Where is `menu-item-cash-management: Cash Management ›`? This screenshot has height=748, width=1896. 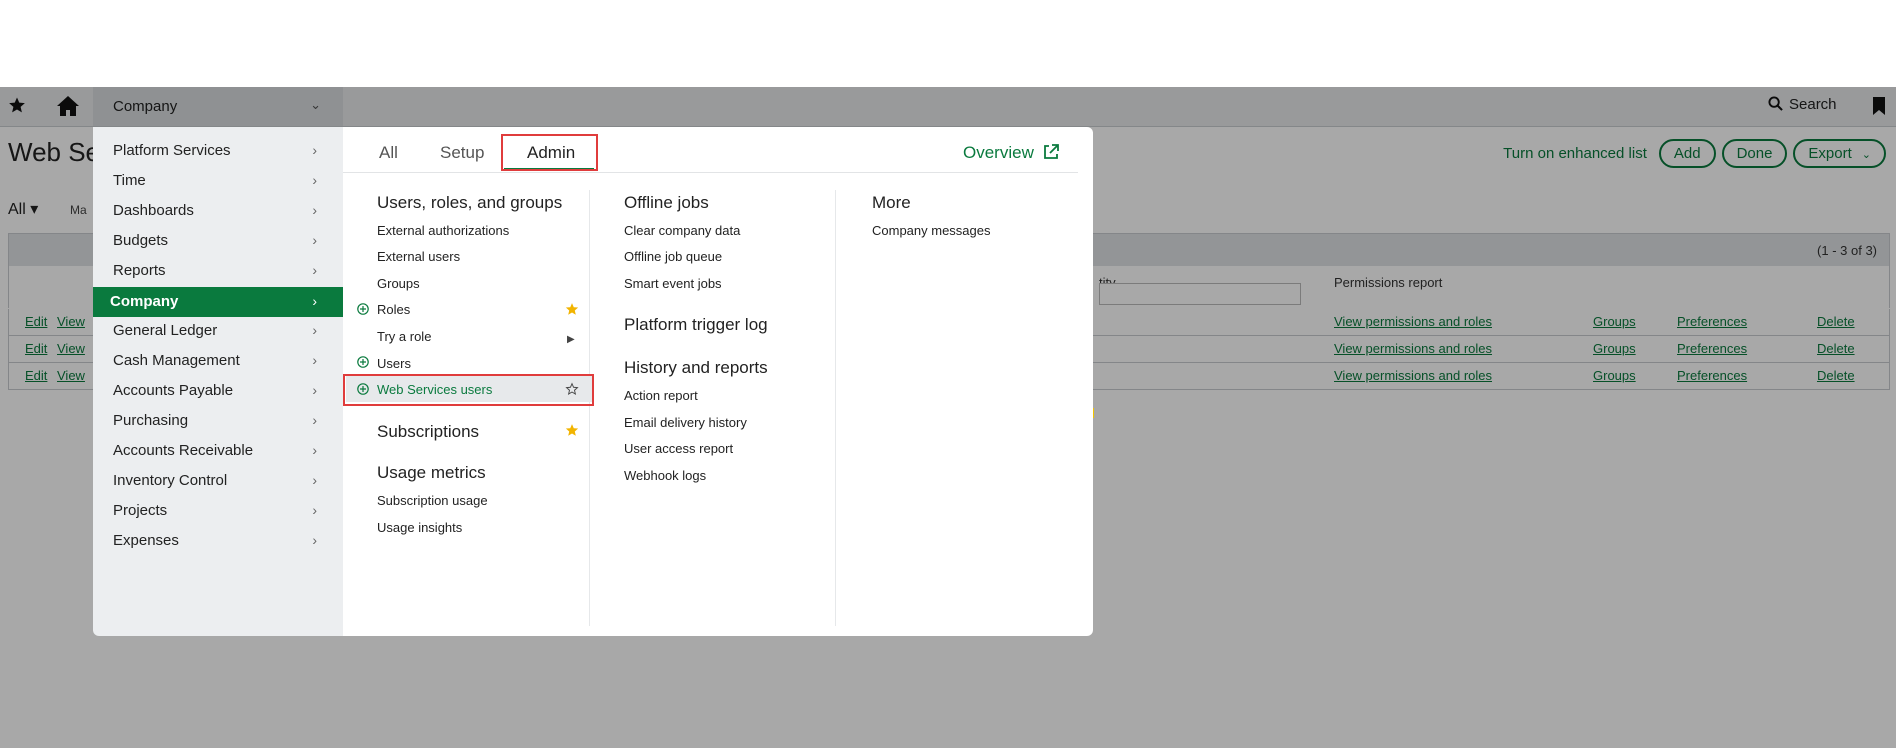 menu-item-cash-management: Cash Management › is located at coordinates (218, 361).